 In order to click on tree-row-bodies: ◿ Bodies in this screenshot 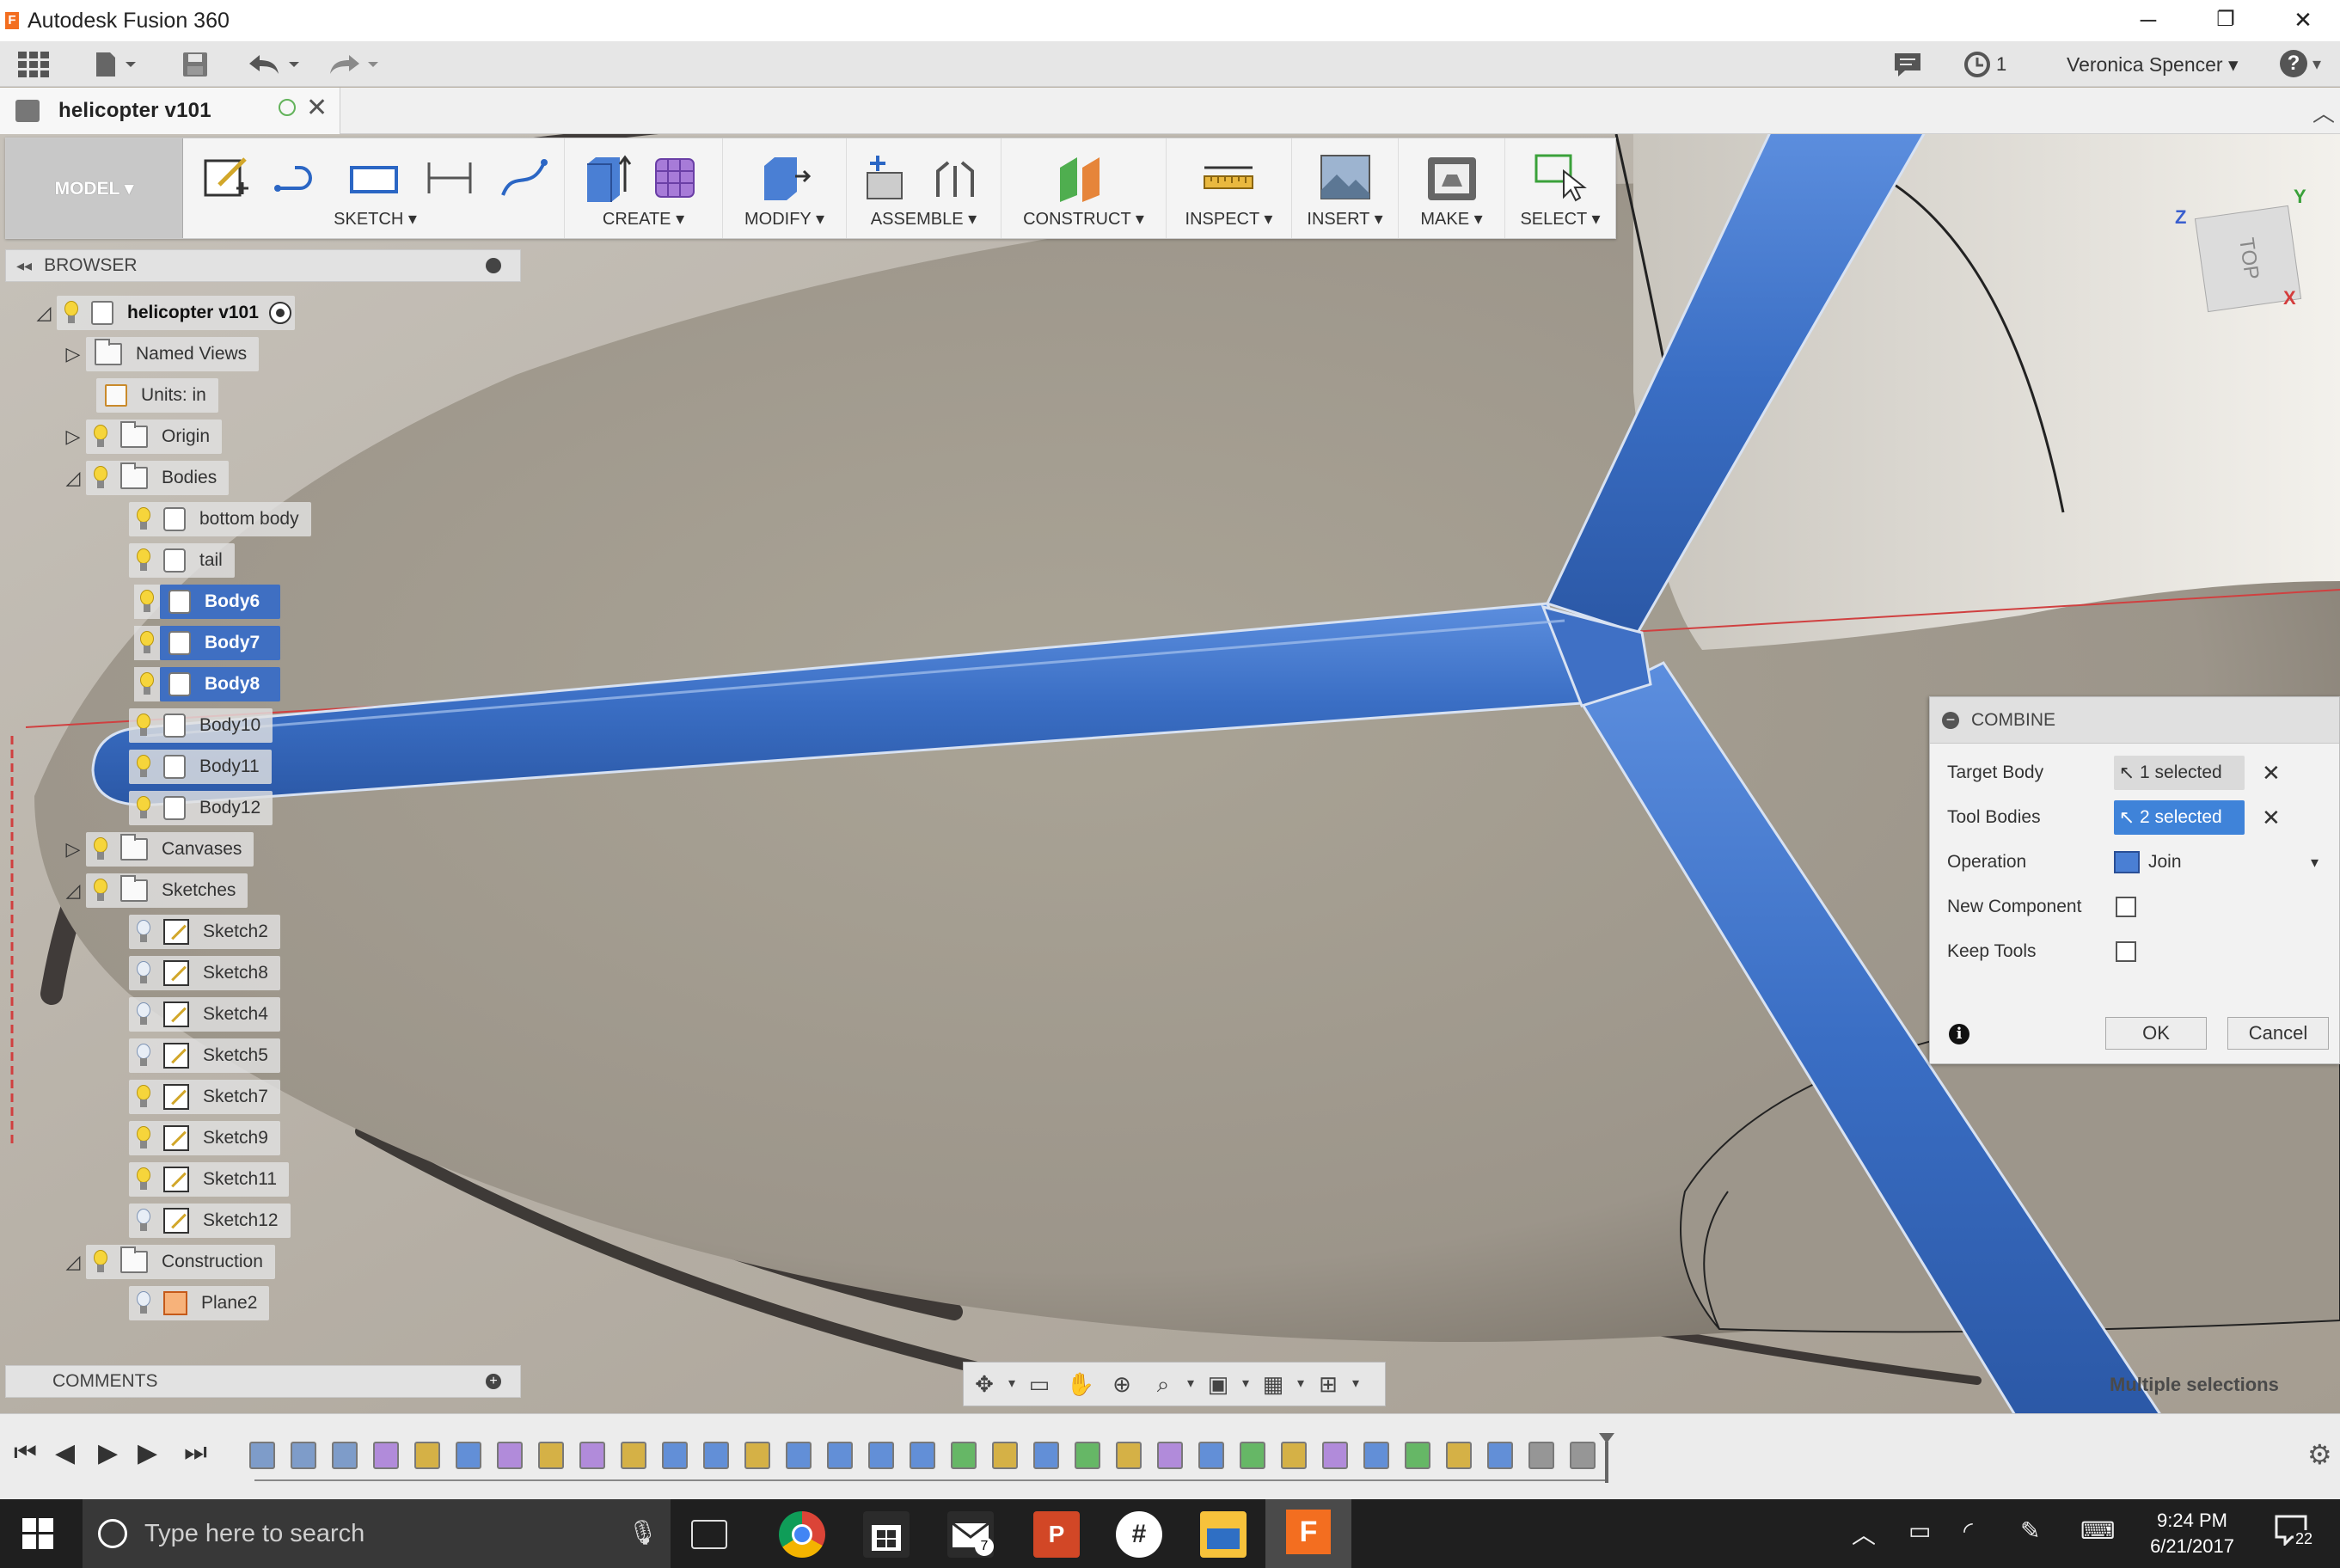, I will do `click(145, 478)`.